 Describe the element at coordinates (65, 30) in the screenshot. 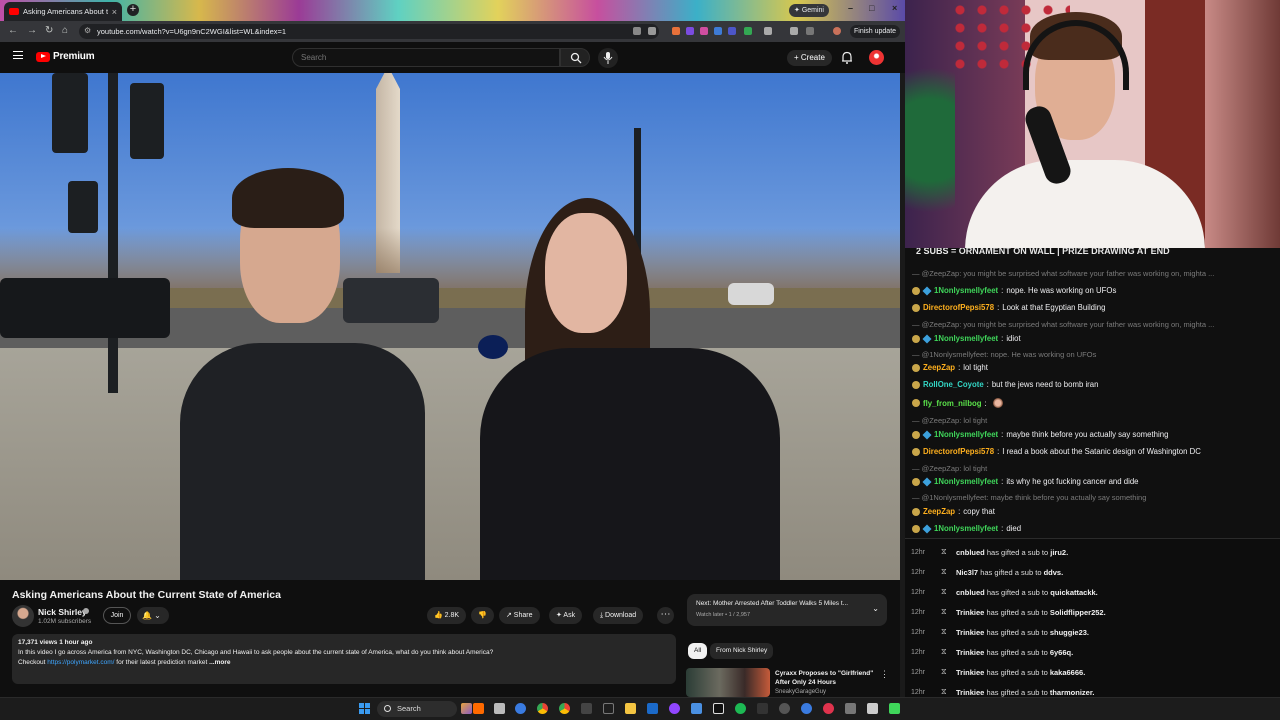

I see `home-icon: ⌂` at that location.